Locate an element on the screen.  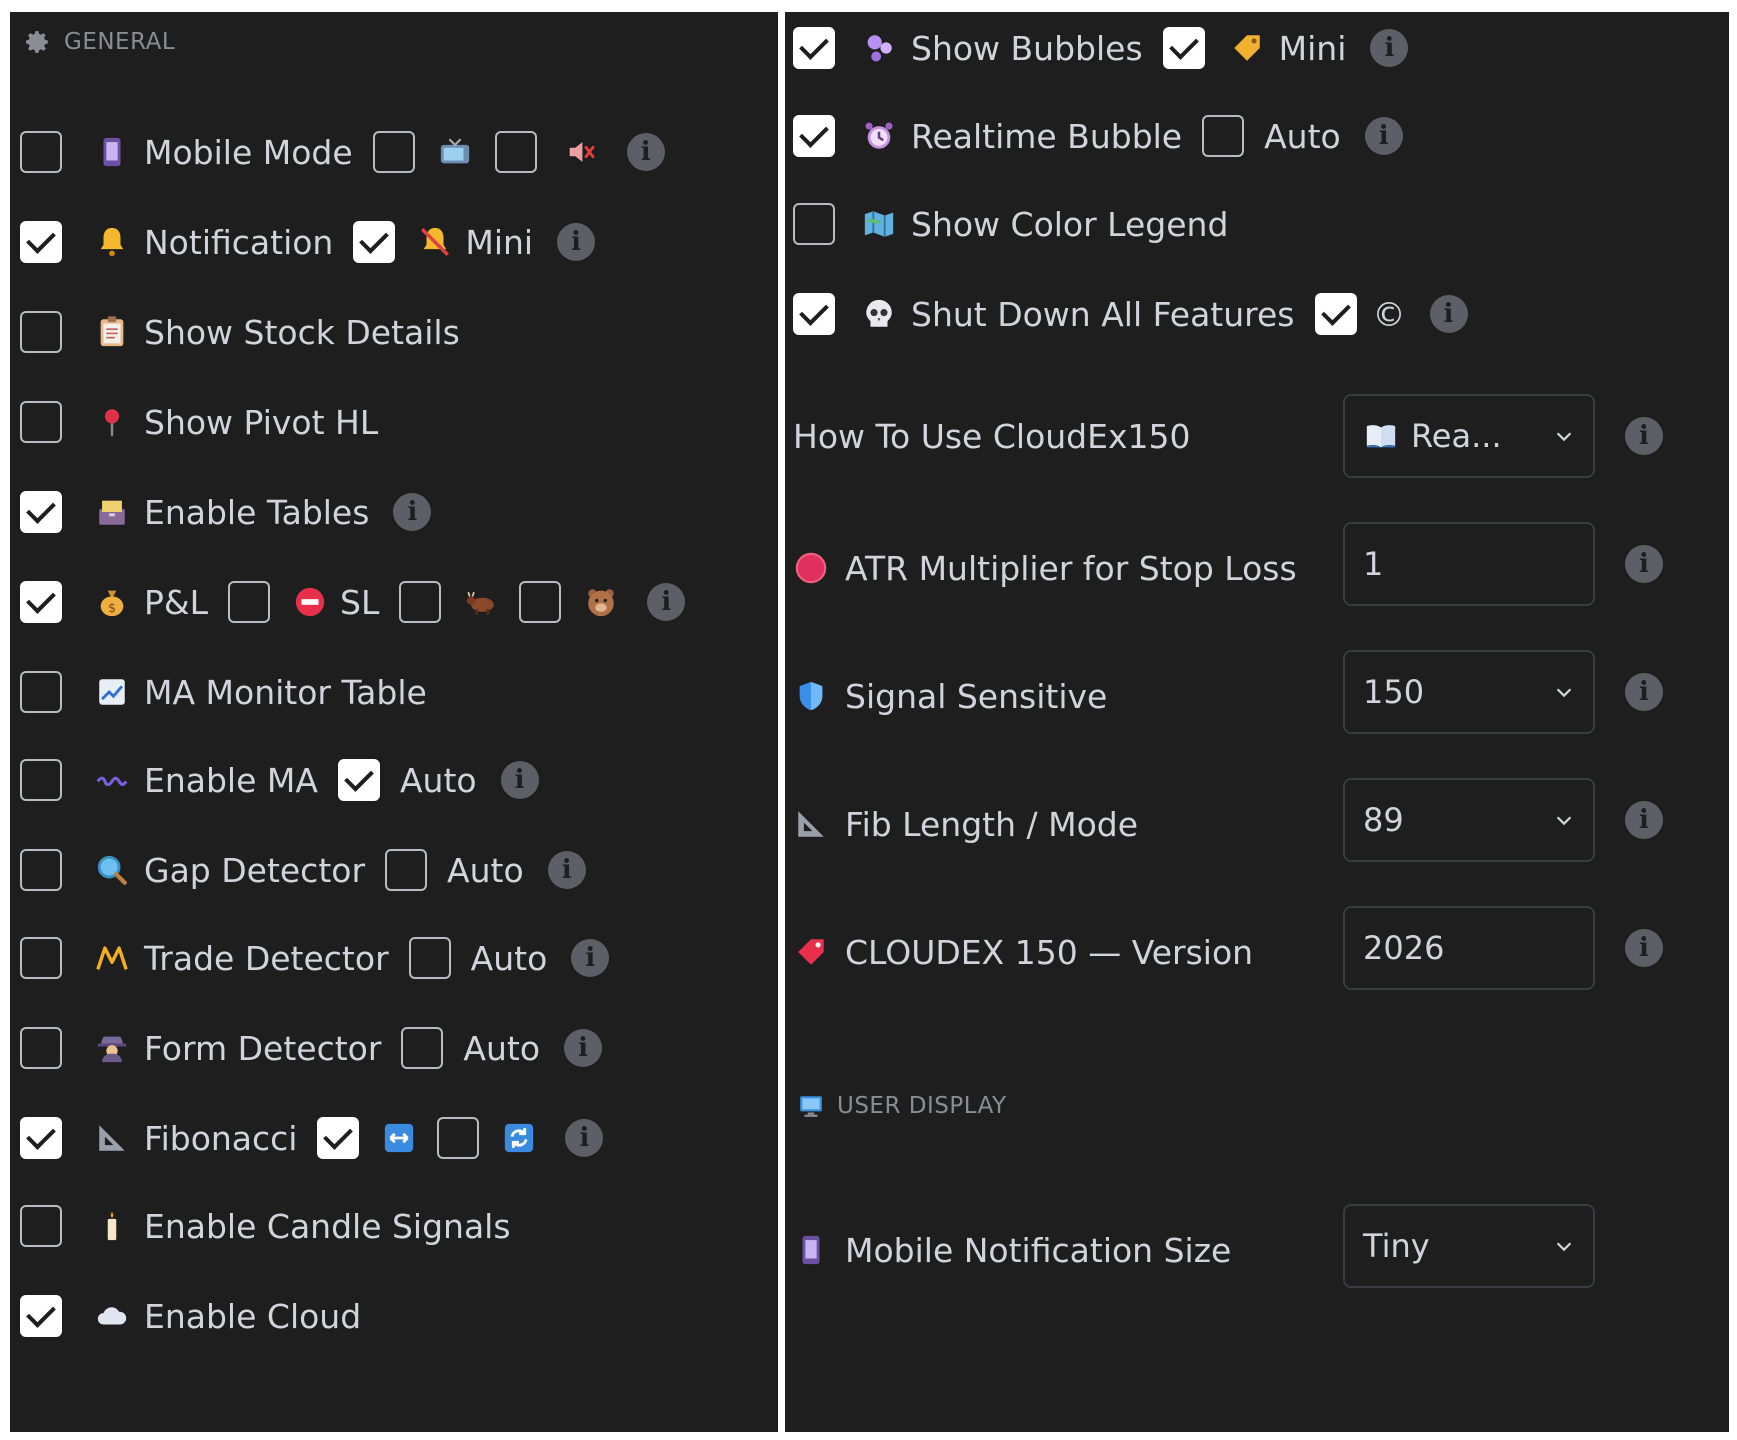
notification-checkbox is located at coordinates (41, 242).